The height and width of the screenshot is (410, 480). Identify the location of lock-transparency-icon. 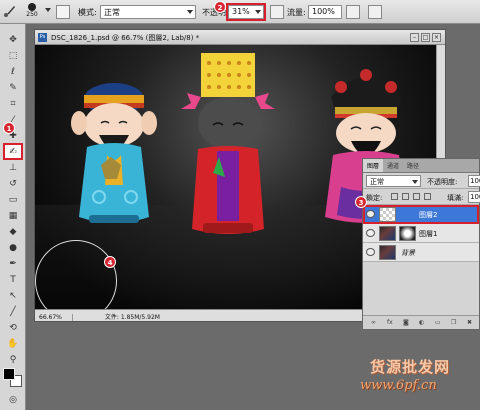
(394, 196).